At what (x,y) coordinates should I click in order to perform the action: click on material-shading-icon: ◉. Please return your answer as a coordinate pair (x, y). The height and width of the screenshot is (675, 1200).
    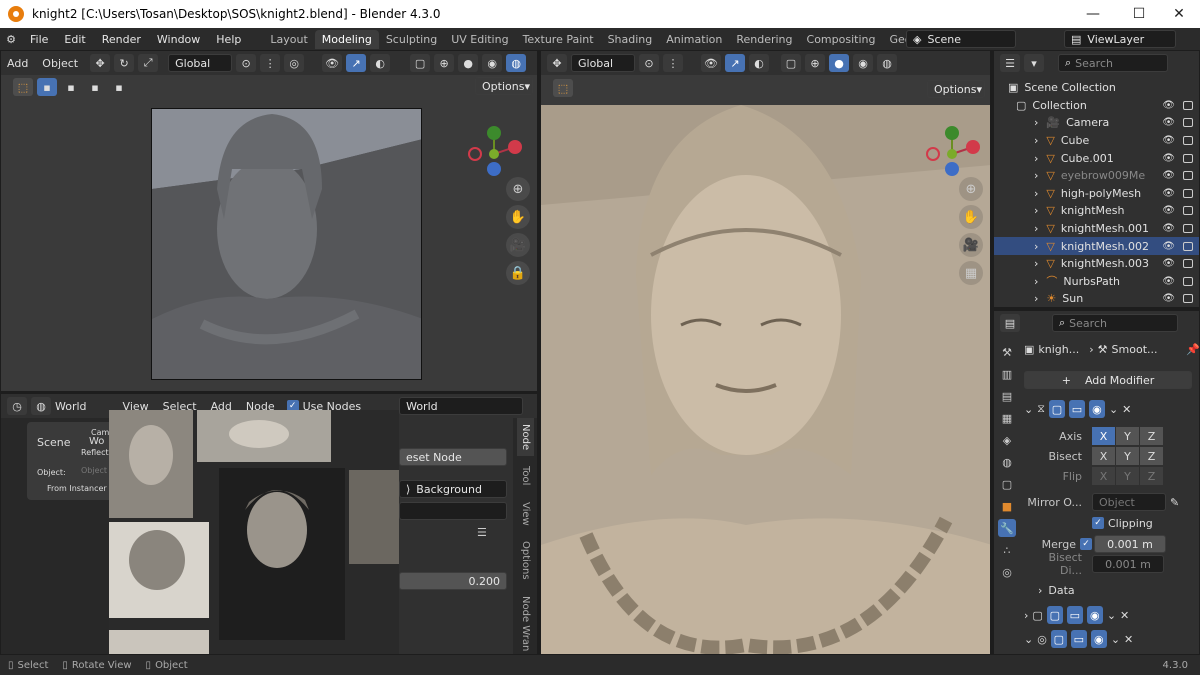
    Looking at the image, I should click on (492, 63).